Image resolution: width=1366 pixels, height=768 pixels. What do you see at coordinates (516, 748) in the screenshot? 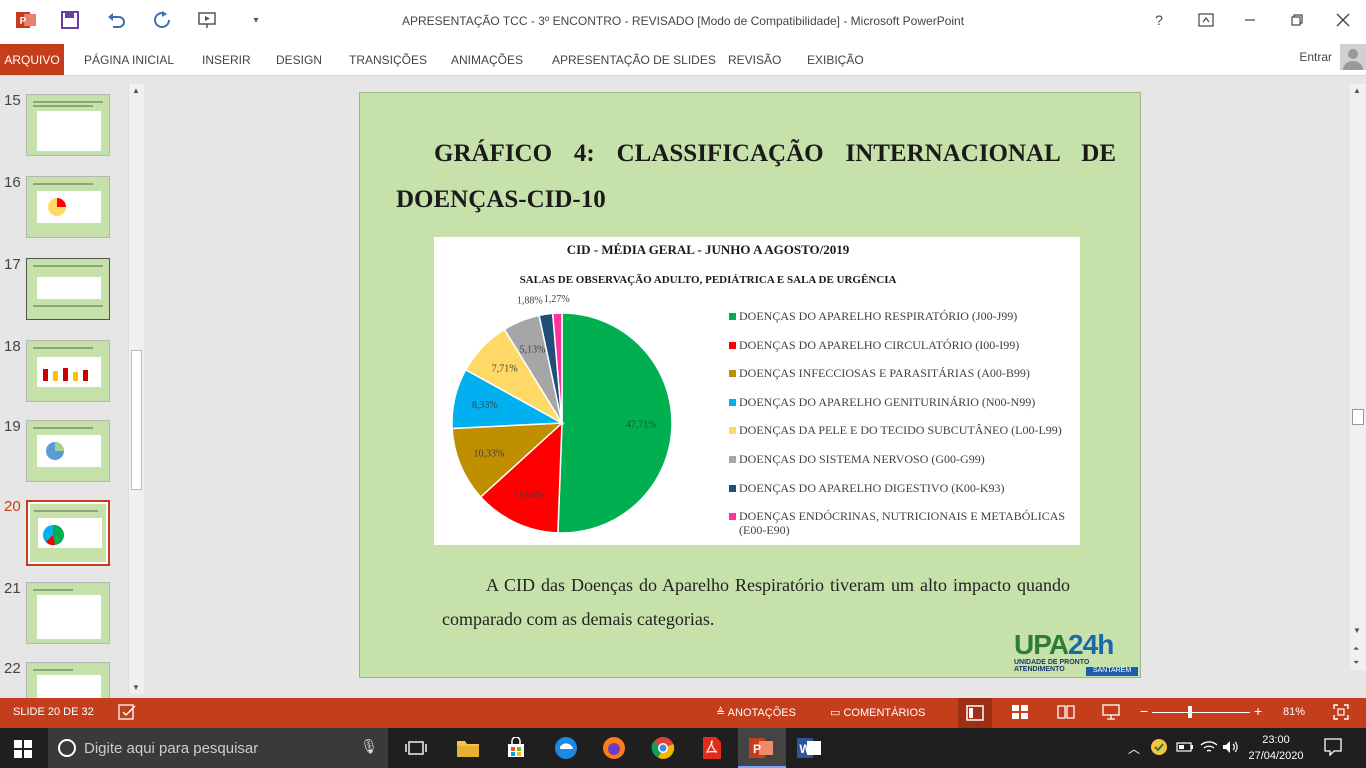
I see `microsoft-store-icon` at bounding box center [516, 748].